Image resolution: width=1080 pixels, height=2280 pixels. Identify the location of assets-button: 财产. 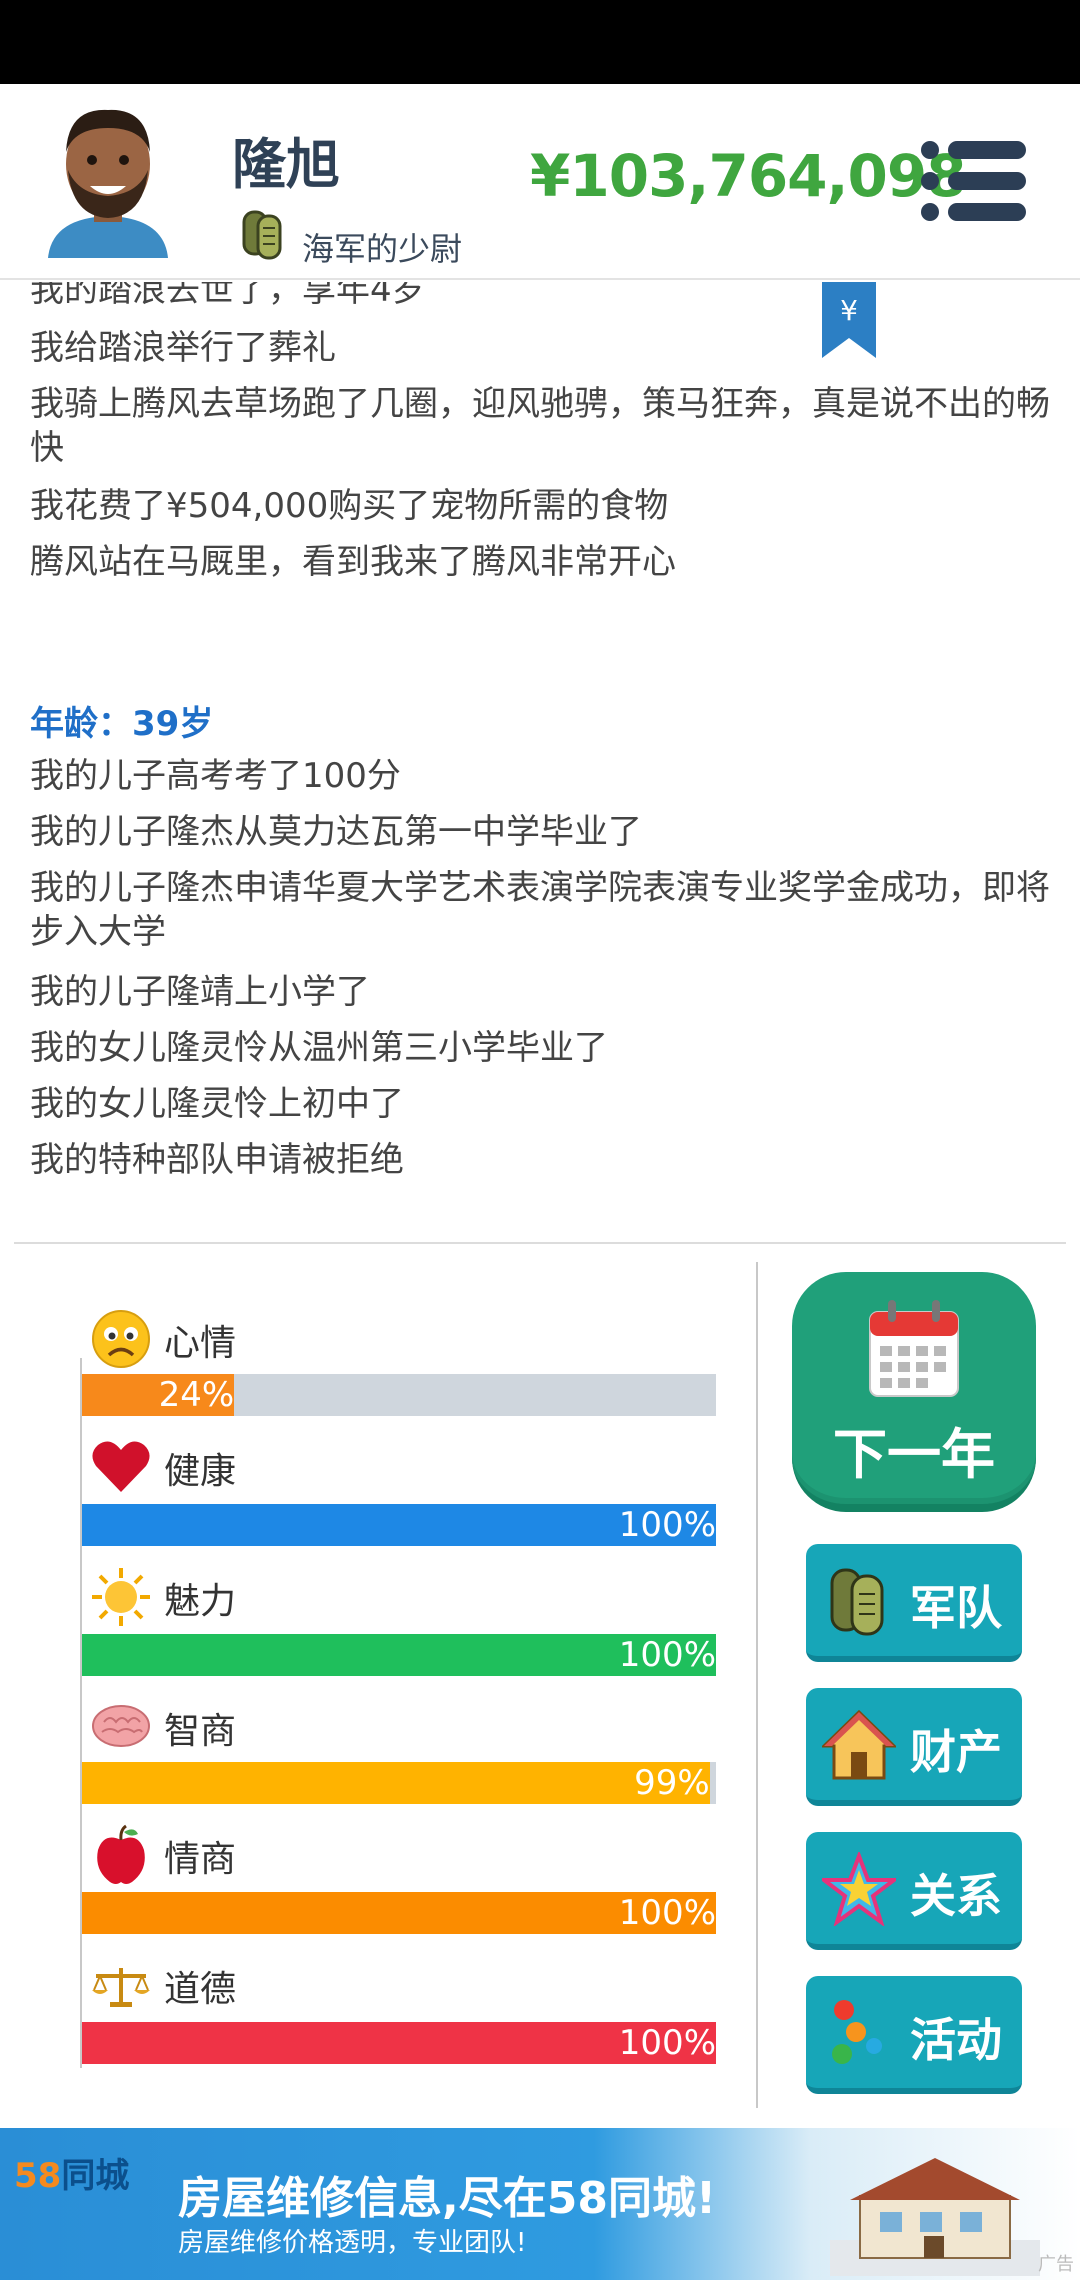
(914, 1747).